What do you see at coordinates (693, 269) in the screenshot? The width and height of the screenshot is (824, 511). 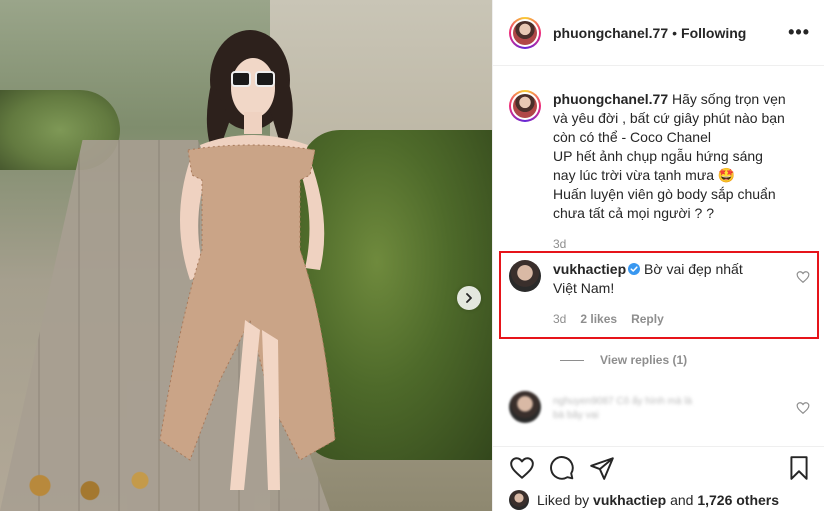 I see `comment-text-1: Bờ vai đẹp nhất` at bounding box center [693, 269].